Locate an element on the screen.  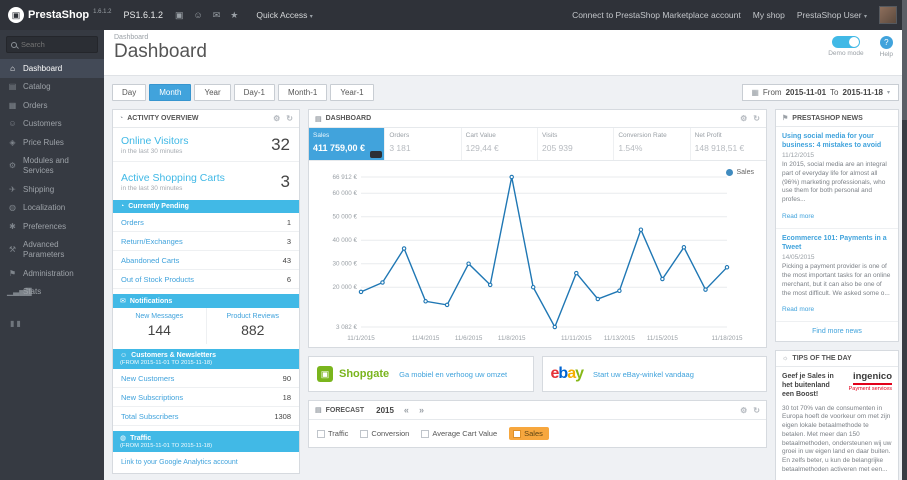
topbar-messages-icon: ✉ is located at coordinates (217, 15).